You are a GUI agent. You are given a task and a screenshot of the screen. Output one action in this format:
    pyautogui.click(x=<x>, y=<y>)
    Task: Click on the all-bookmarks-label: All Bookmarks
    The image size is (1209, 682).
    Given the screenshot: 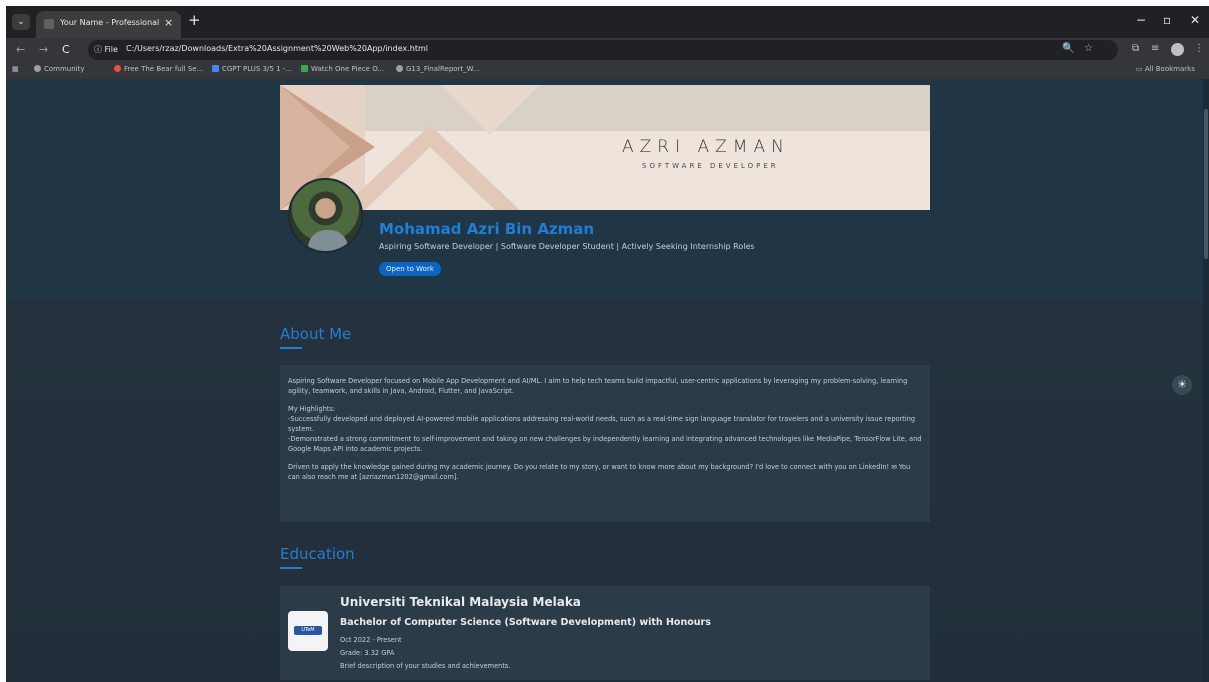 What is the action you would take?
    pyautogui.click(x=1169, y=69)
    